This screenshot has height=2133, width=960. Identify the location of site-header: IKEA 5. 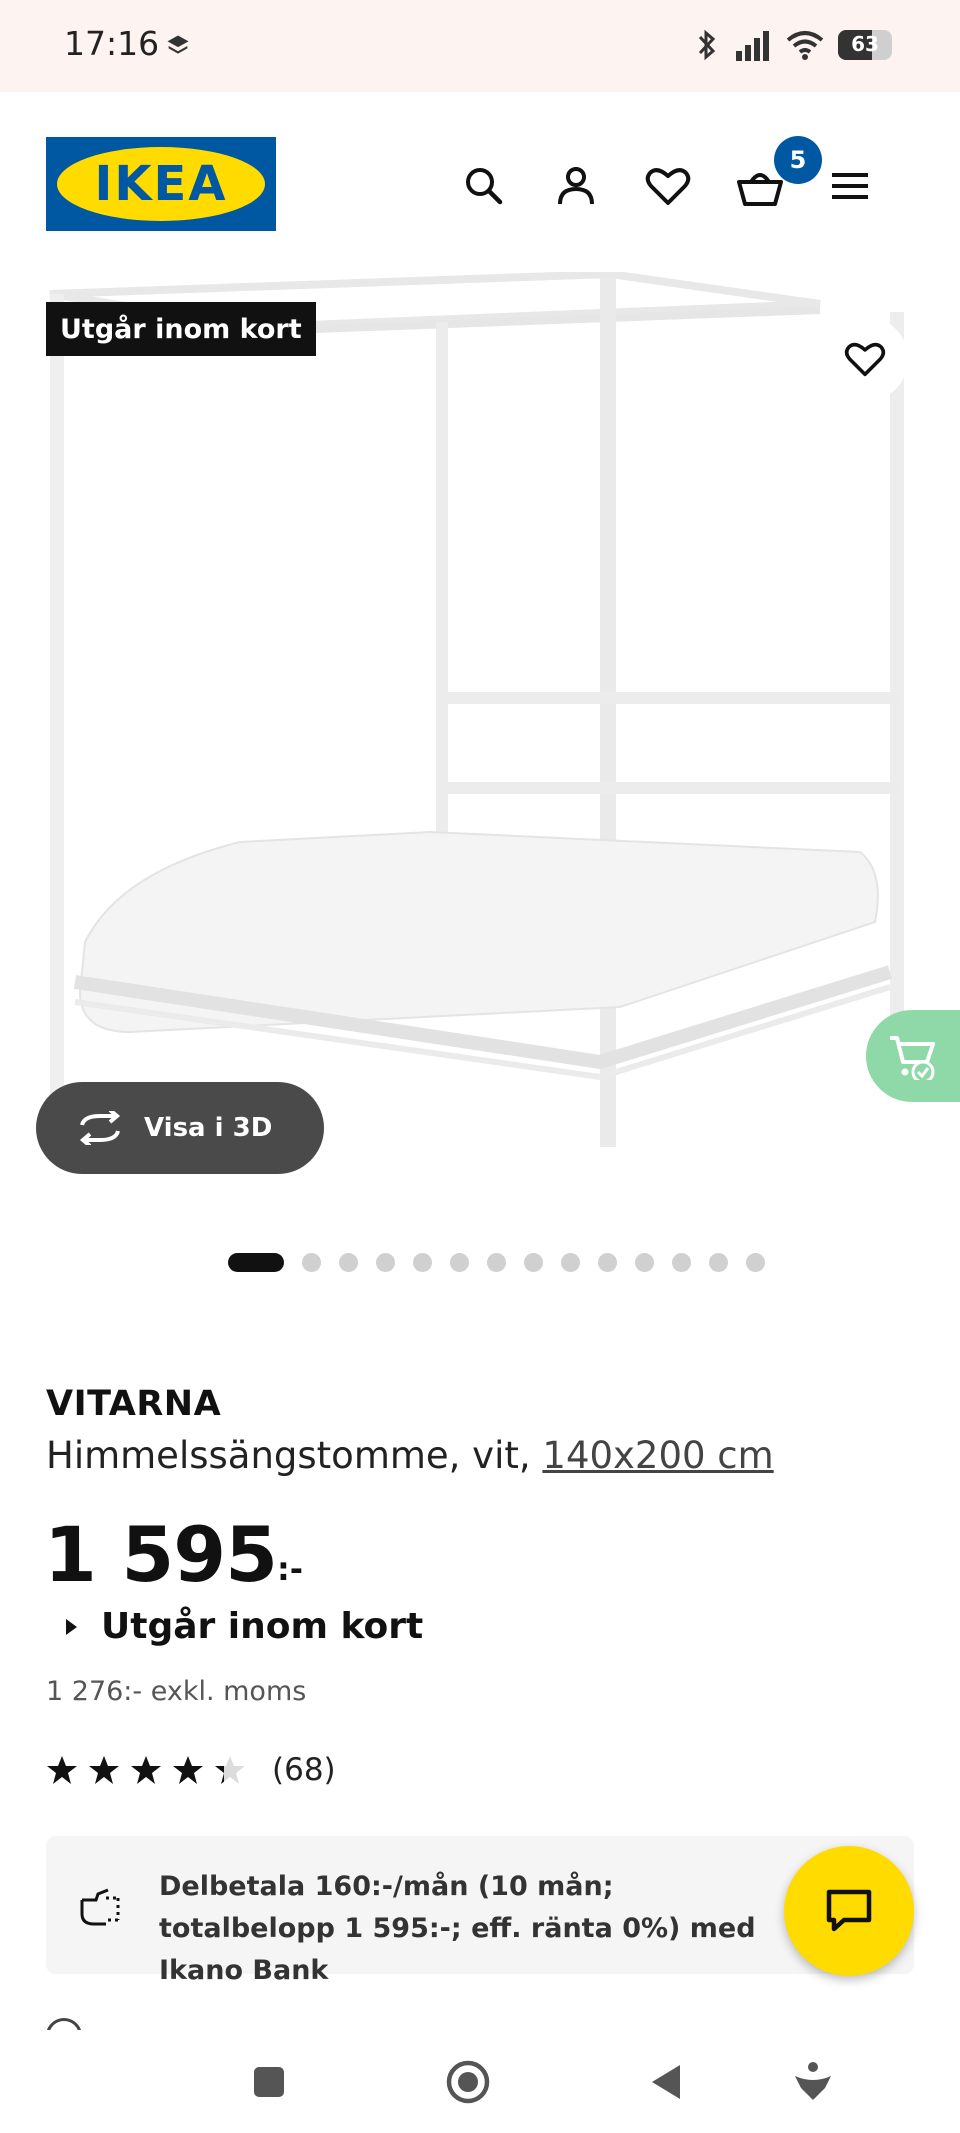
(480, 182).